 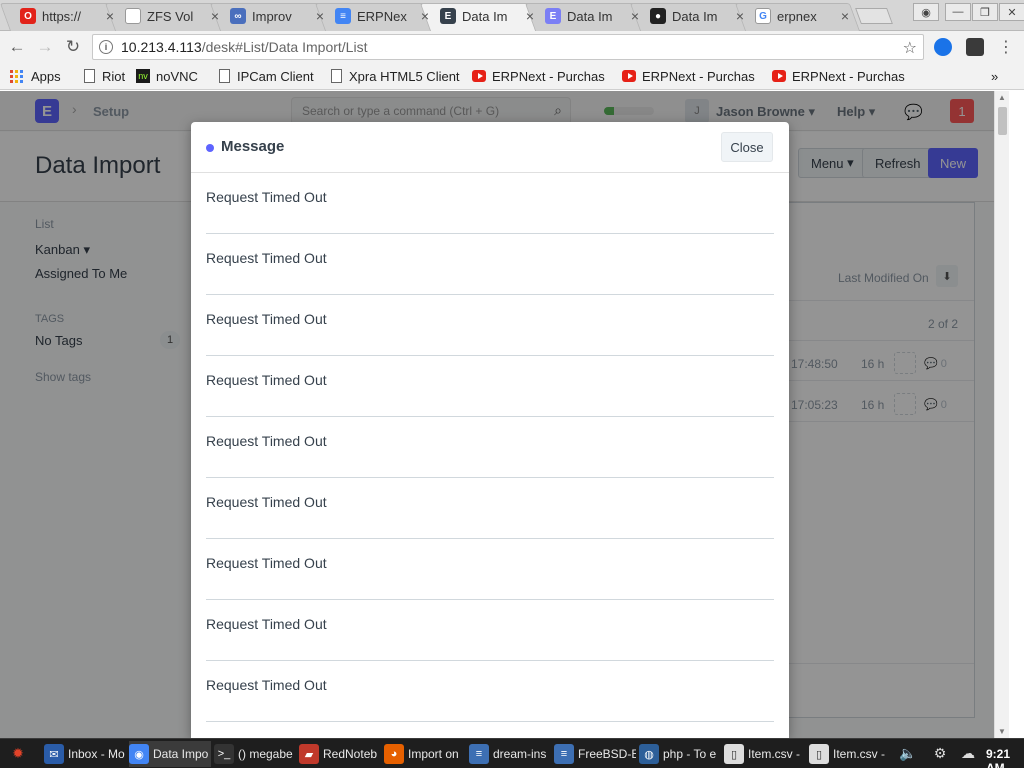 I want to click on extension-icon, so click(x=943, y=47).